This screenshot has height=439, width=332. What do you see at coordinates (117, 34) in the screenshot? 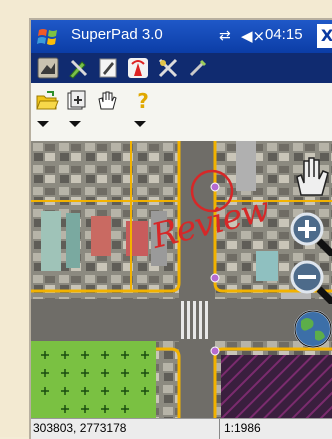
I see `app-title: SuperPad 3.0` at bounding box center [117, 34].